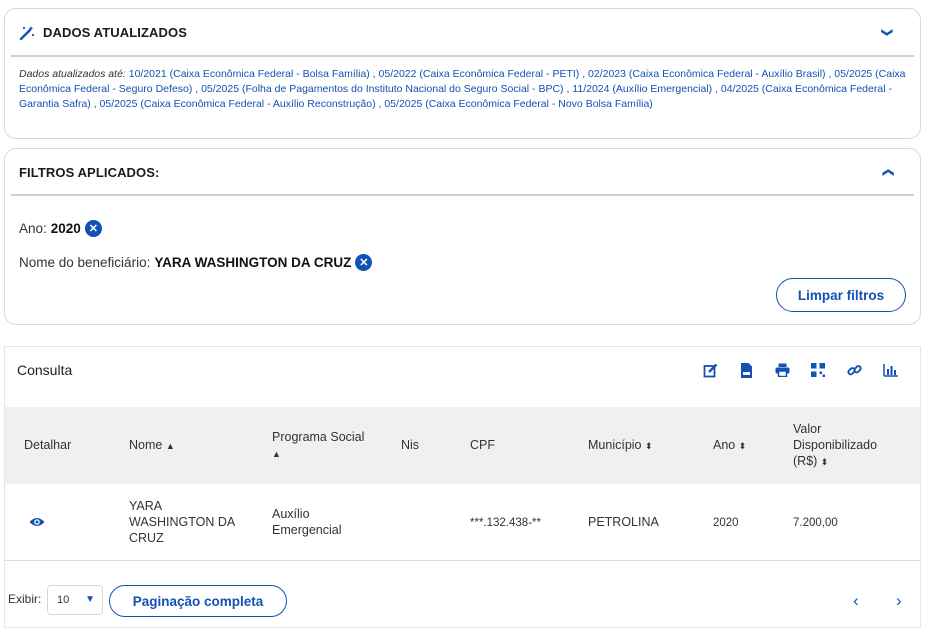 This screenshot has width=926, height=628. I want to click on page-size-label: Exibir:, so click(25, 599).